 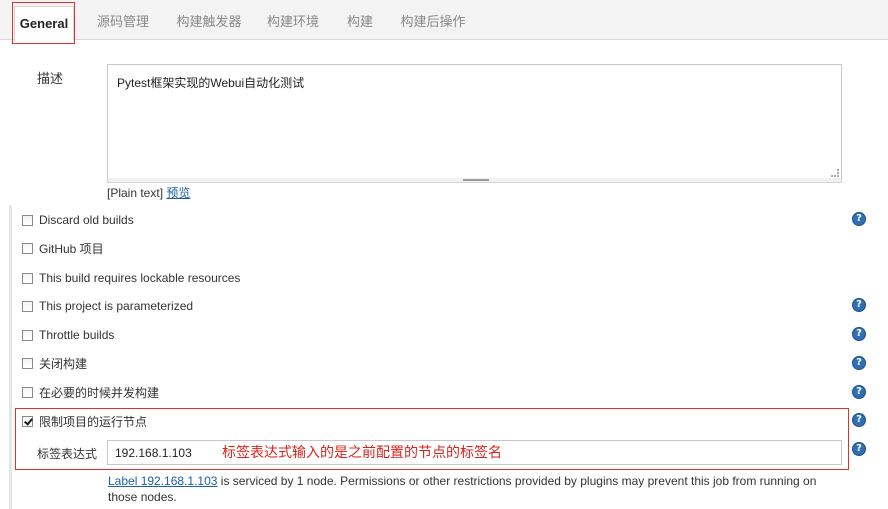 I want to click on option-disable-build: 关闭构建, so click(x=54, y=363).